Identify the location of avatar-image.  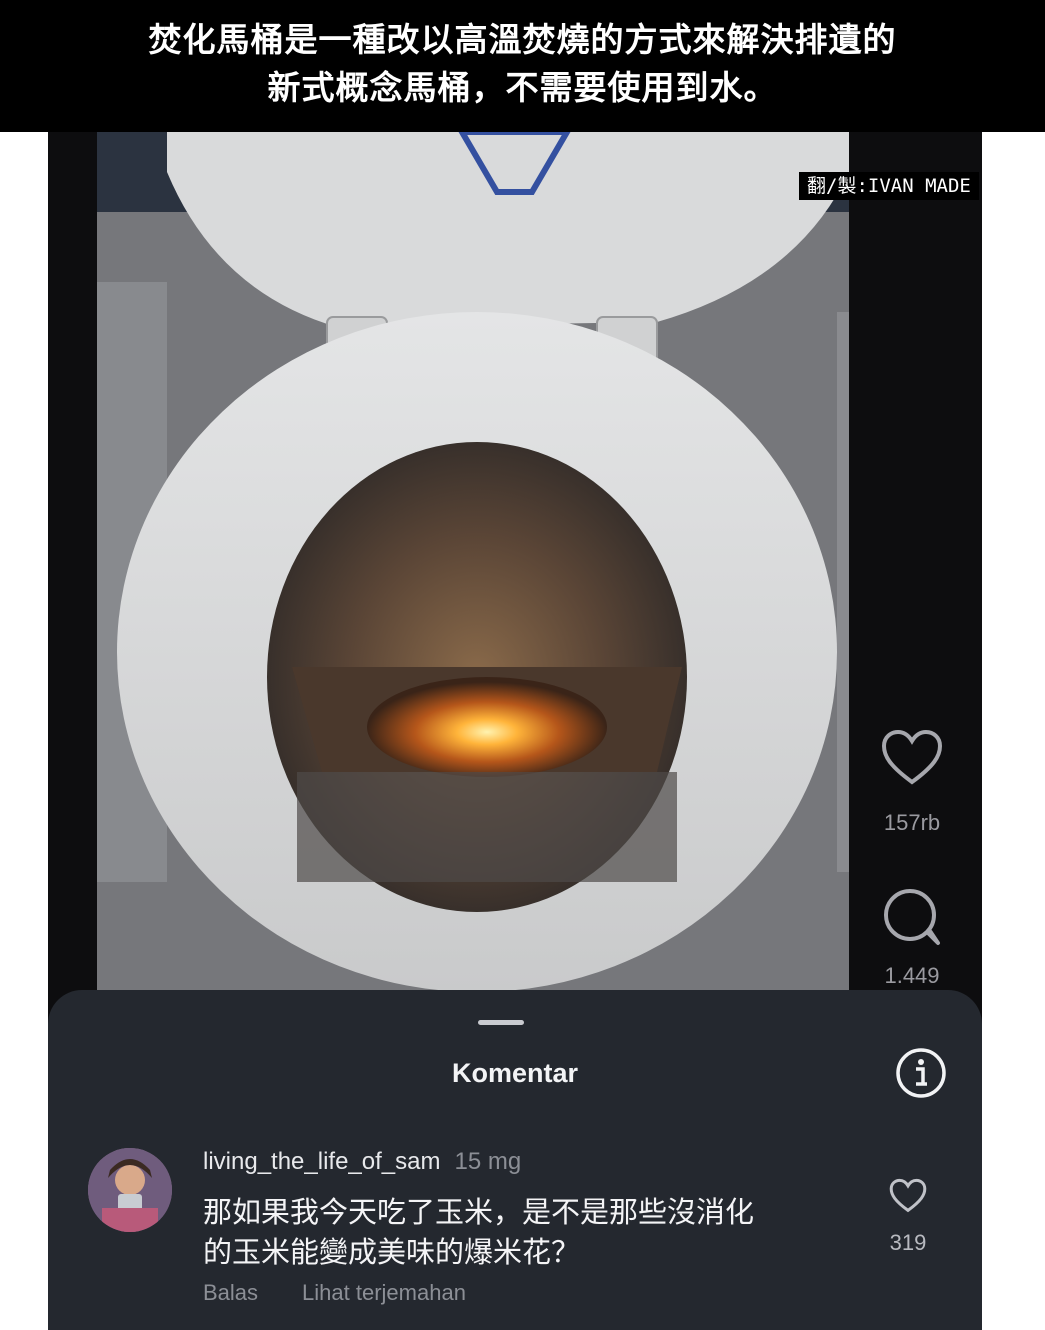
(130, 1190).